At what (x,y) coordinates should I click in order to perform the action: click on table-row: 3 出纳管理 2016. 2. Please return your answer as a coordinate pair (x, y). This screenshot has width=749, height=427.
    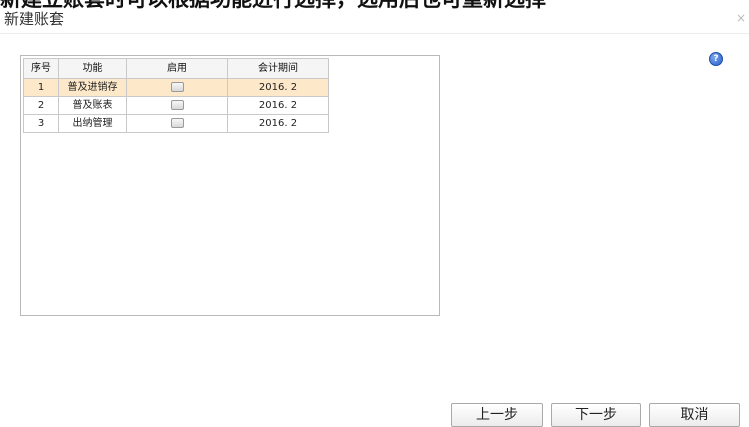
    Looking at the image, I should click on (176, 123).